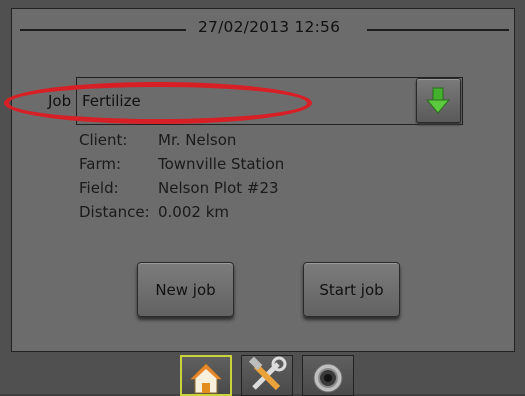 Image resolution: width=525 pixels, height=396 pixels. What do you see at coordinates (197, 140) in the screenshot?
I see `client-value: Mr. Nelson` at bounding box center [197, 140].